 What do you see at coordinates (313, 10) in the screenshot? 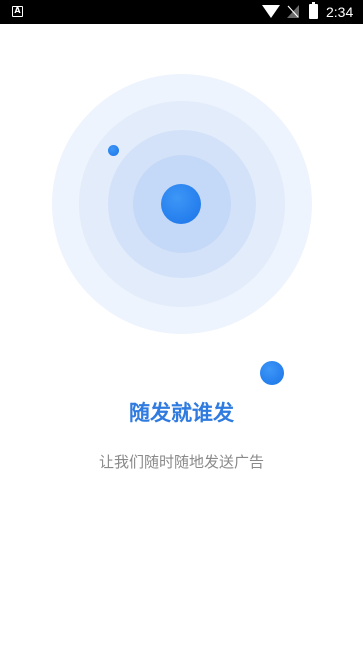
I see `battery-charging-icon` at bounding box center [313, 10].